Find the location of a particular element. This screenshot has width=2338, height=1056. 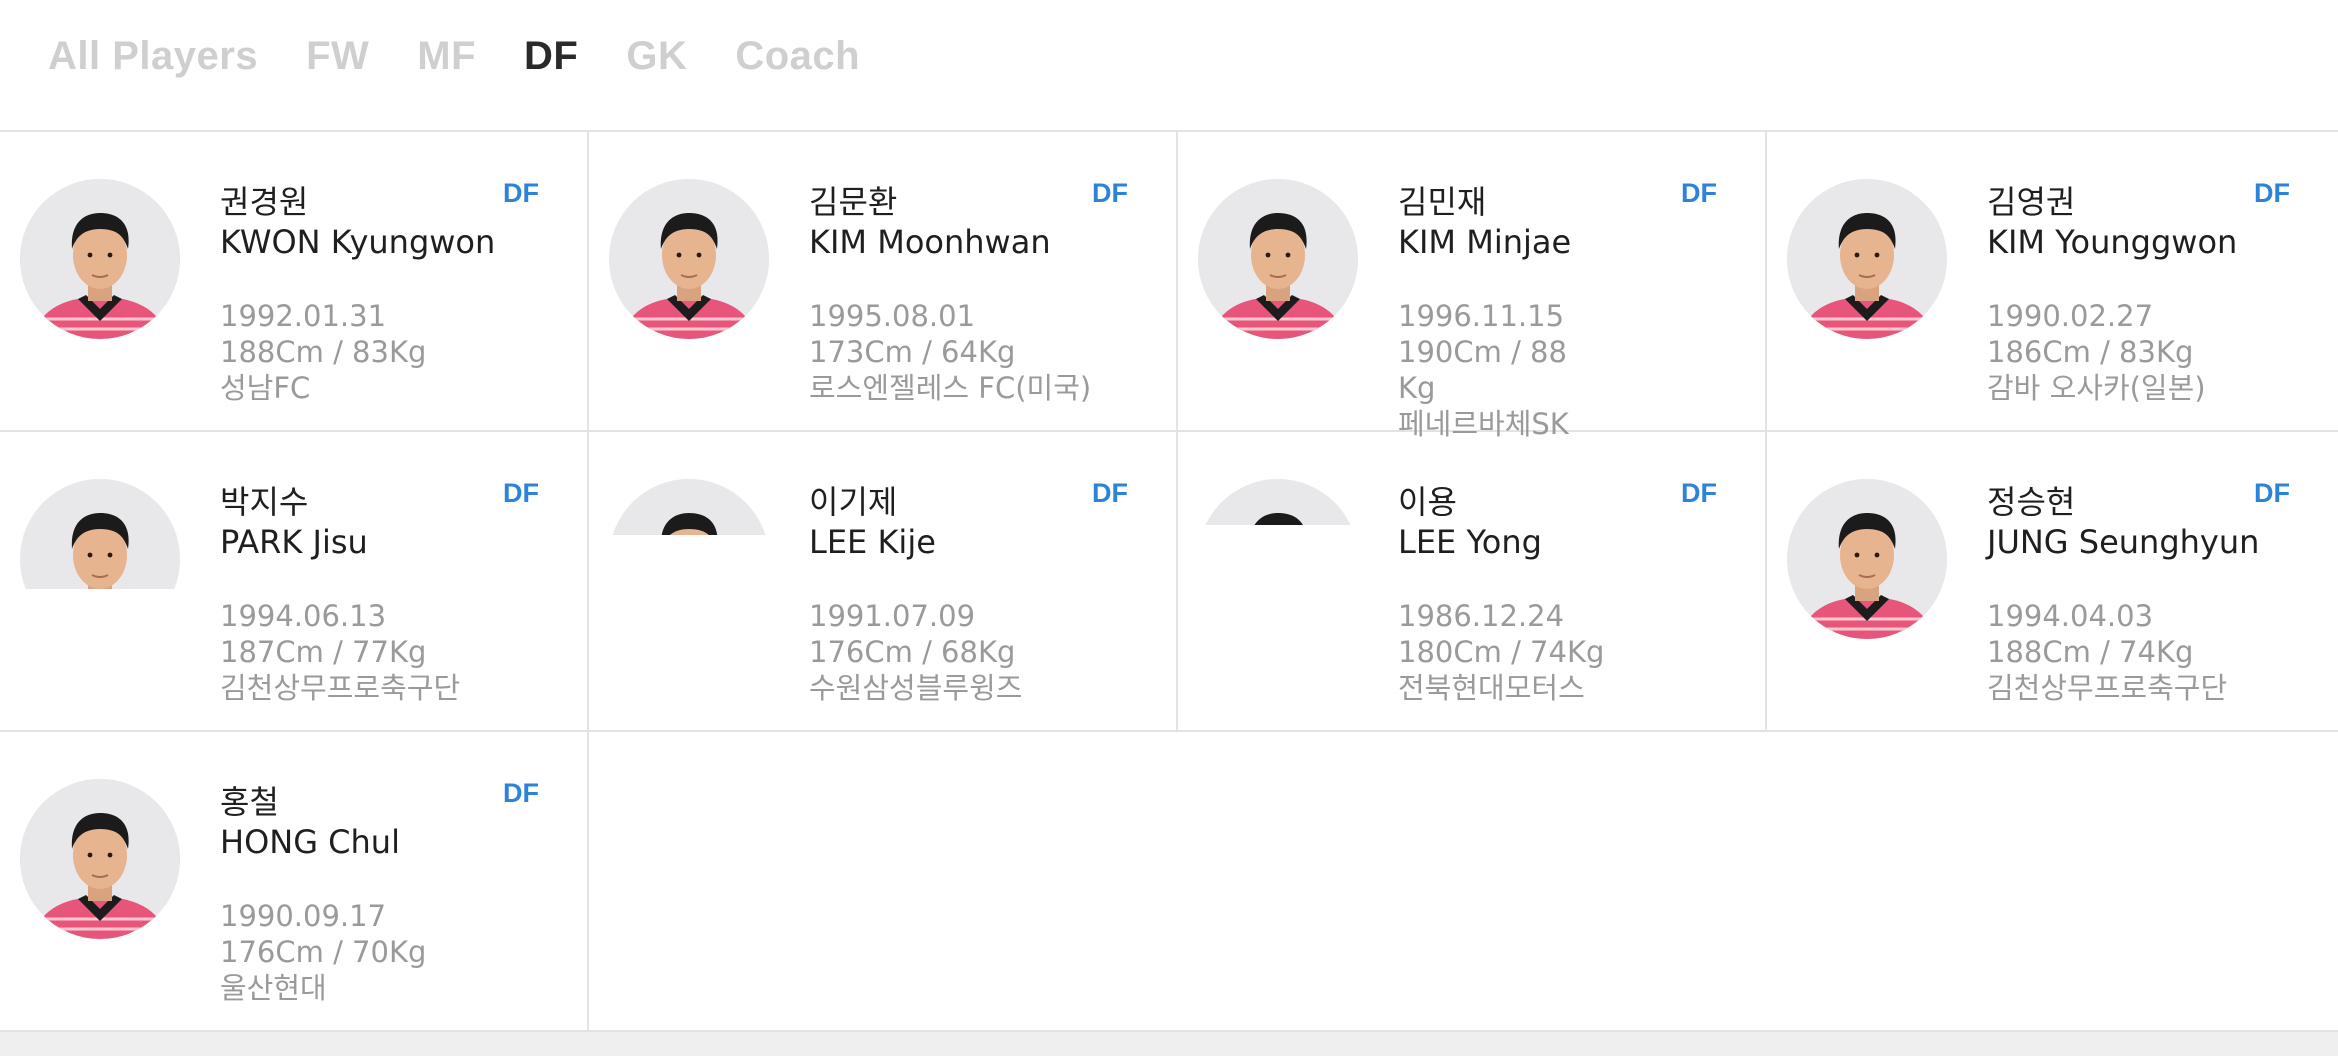

player-height-weight: 186Cm / 83Kg is located at coordinates (2090, 352).